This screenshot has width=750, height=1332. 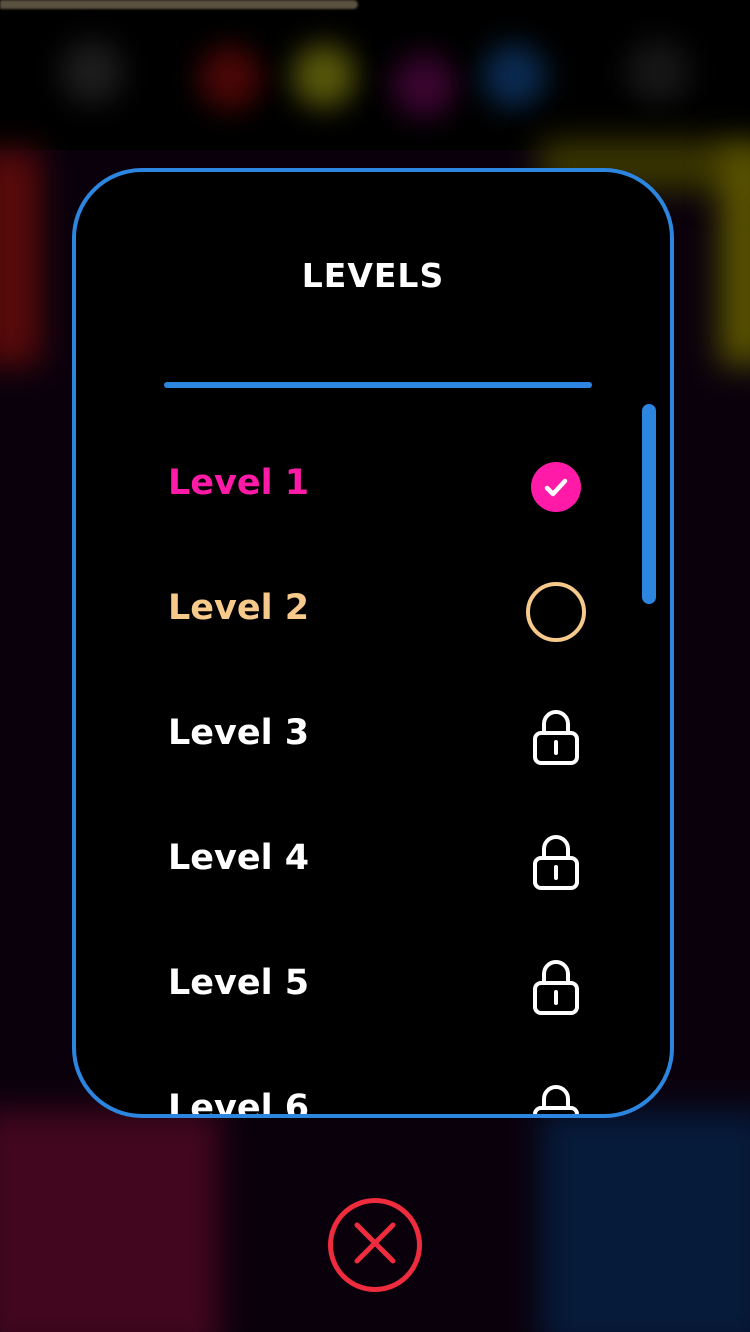 What do you see at coordinates (239, 983) in the screenshot?
I see `level-label: Level 5` at bounding box center [239, 983].